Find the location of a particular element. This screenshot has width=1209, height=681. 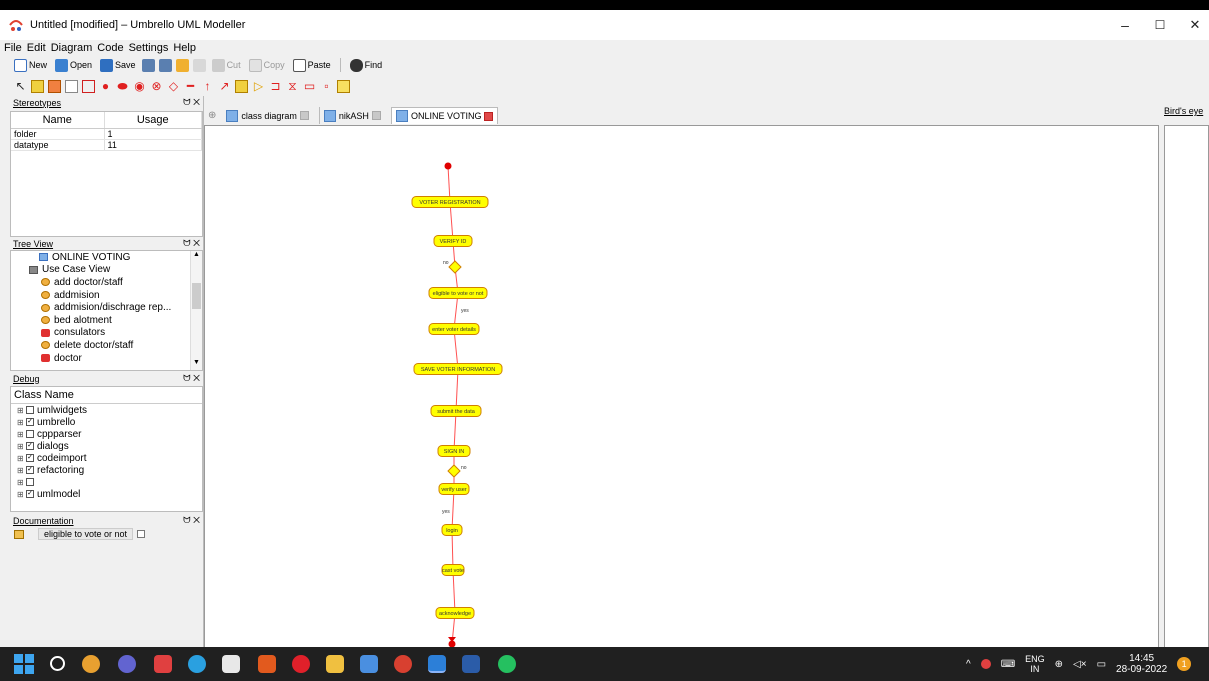

chrome-icon is located at coordinates (403, 664).